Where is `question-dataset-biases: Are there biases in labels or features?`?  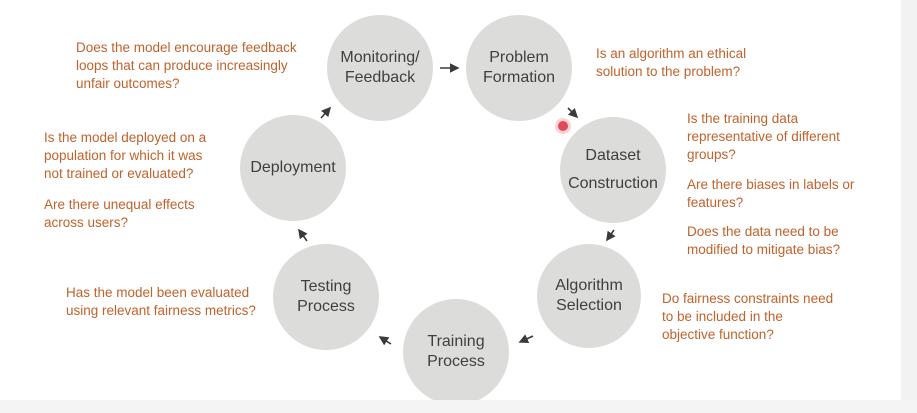
question-dataset-biases: Are there biases in labels or features? is located at coordinates (771, 193).